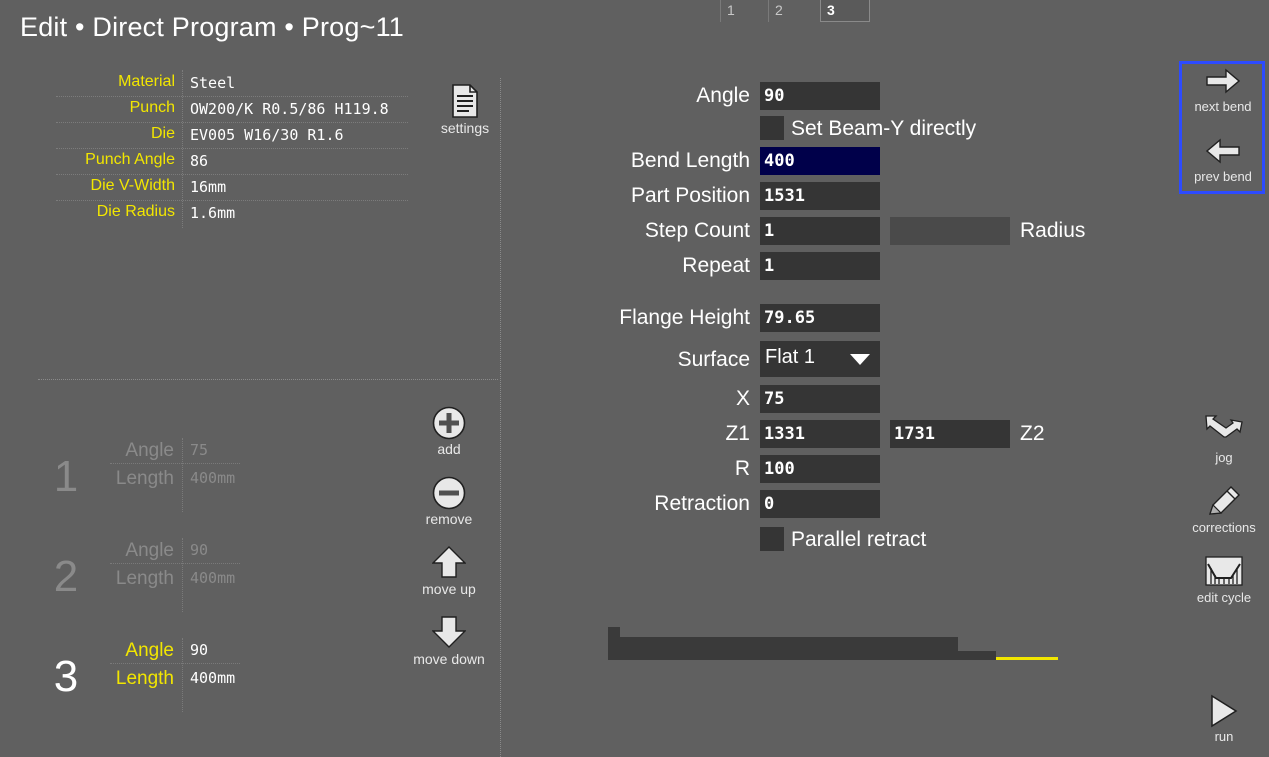 The width and height of the screenshot is (1269, 757). I want to click on edit-cycle-button: edit cycle, so click(1224, 580).